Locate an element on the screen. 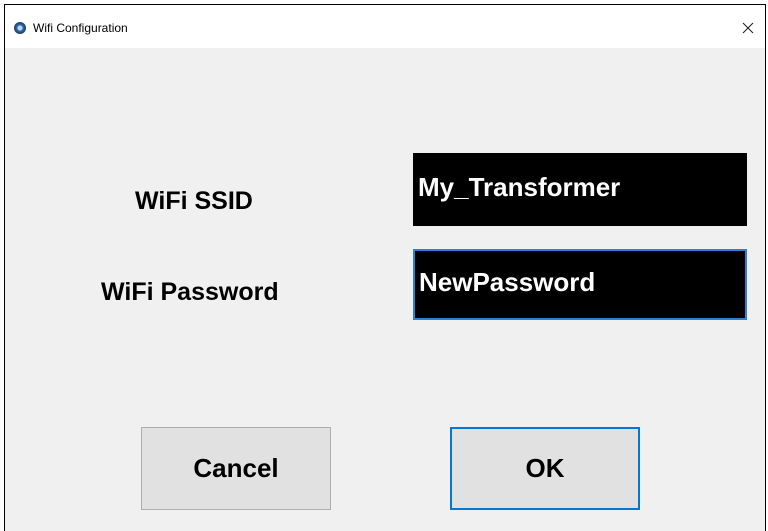  close-icon is located at coordinates (748, 28).